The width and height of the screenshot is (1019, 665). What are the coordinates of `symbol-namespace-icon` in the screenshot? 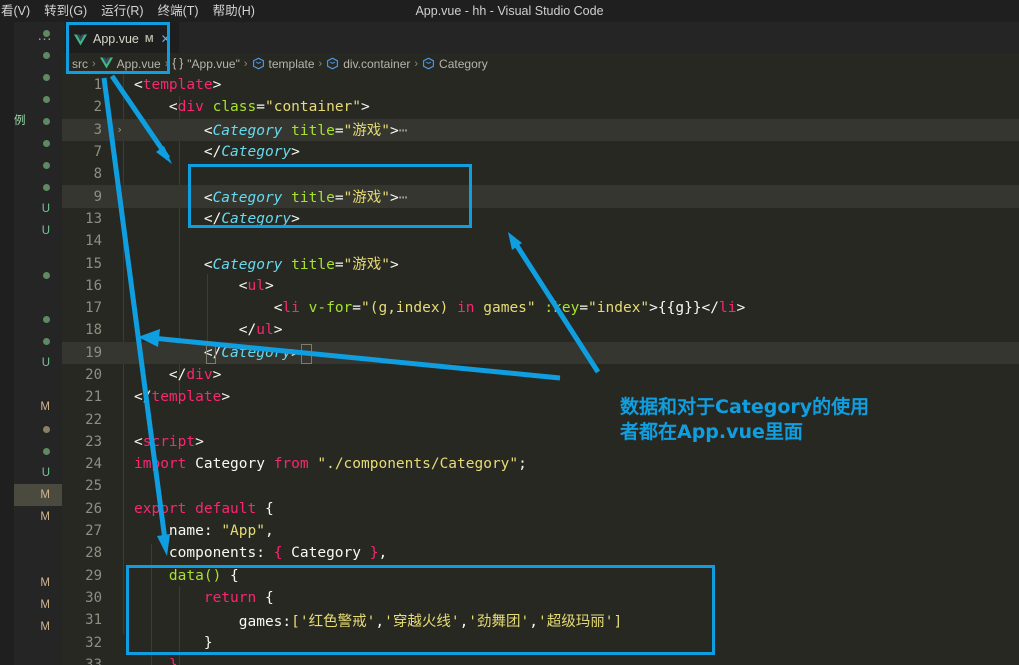 It's located at (258, 63).